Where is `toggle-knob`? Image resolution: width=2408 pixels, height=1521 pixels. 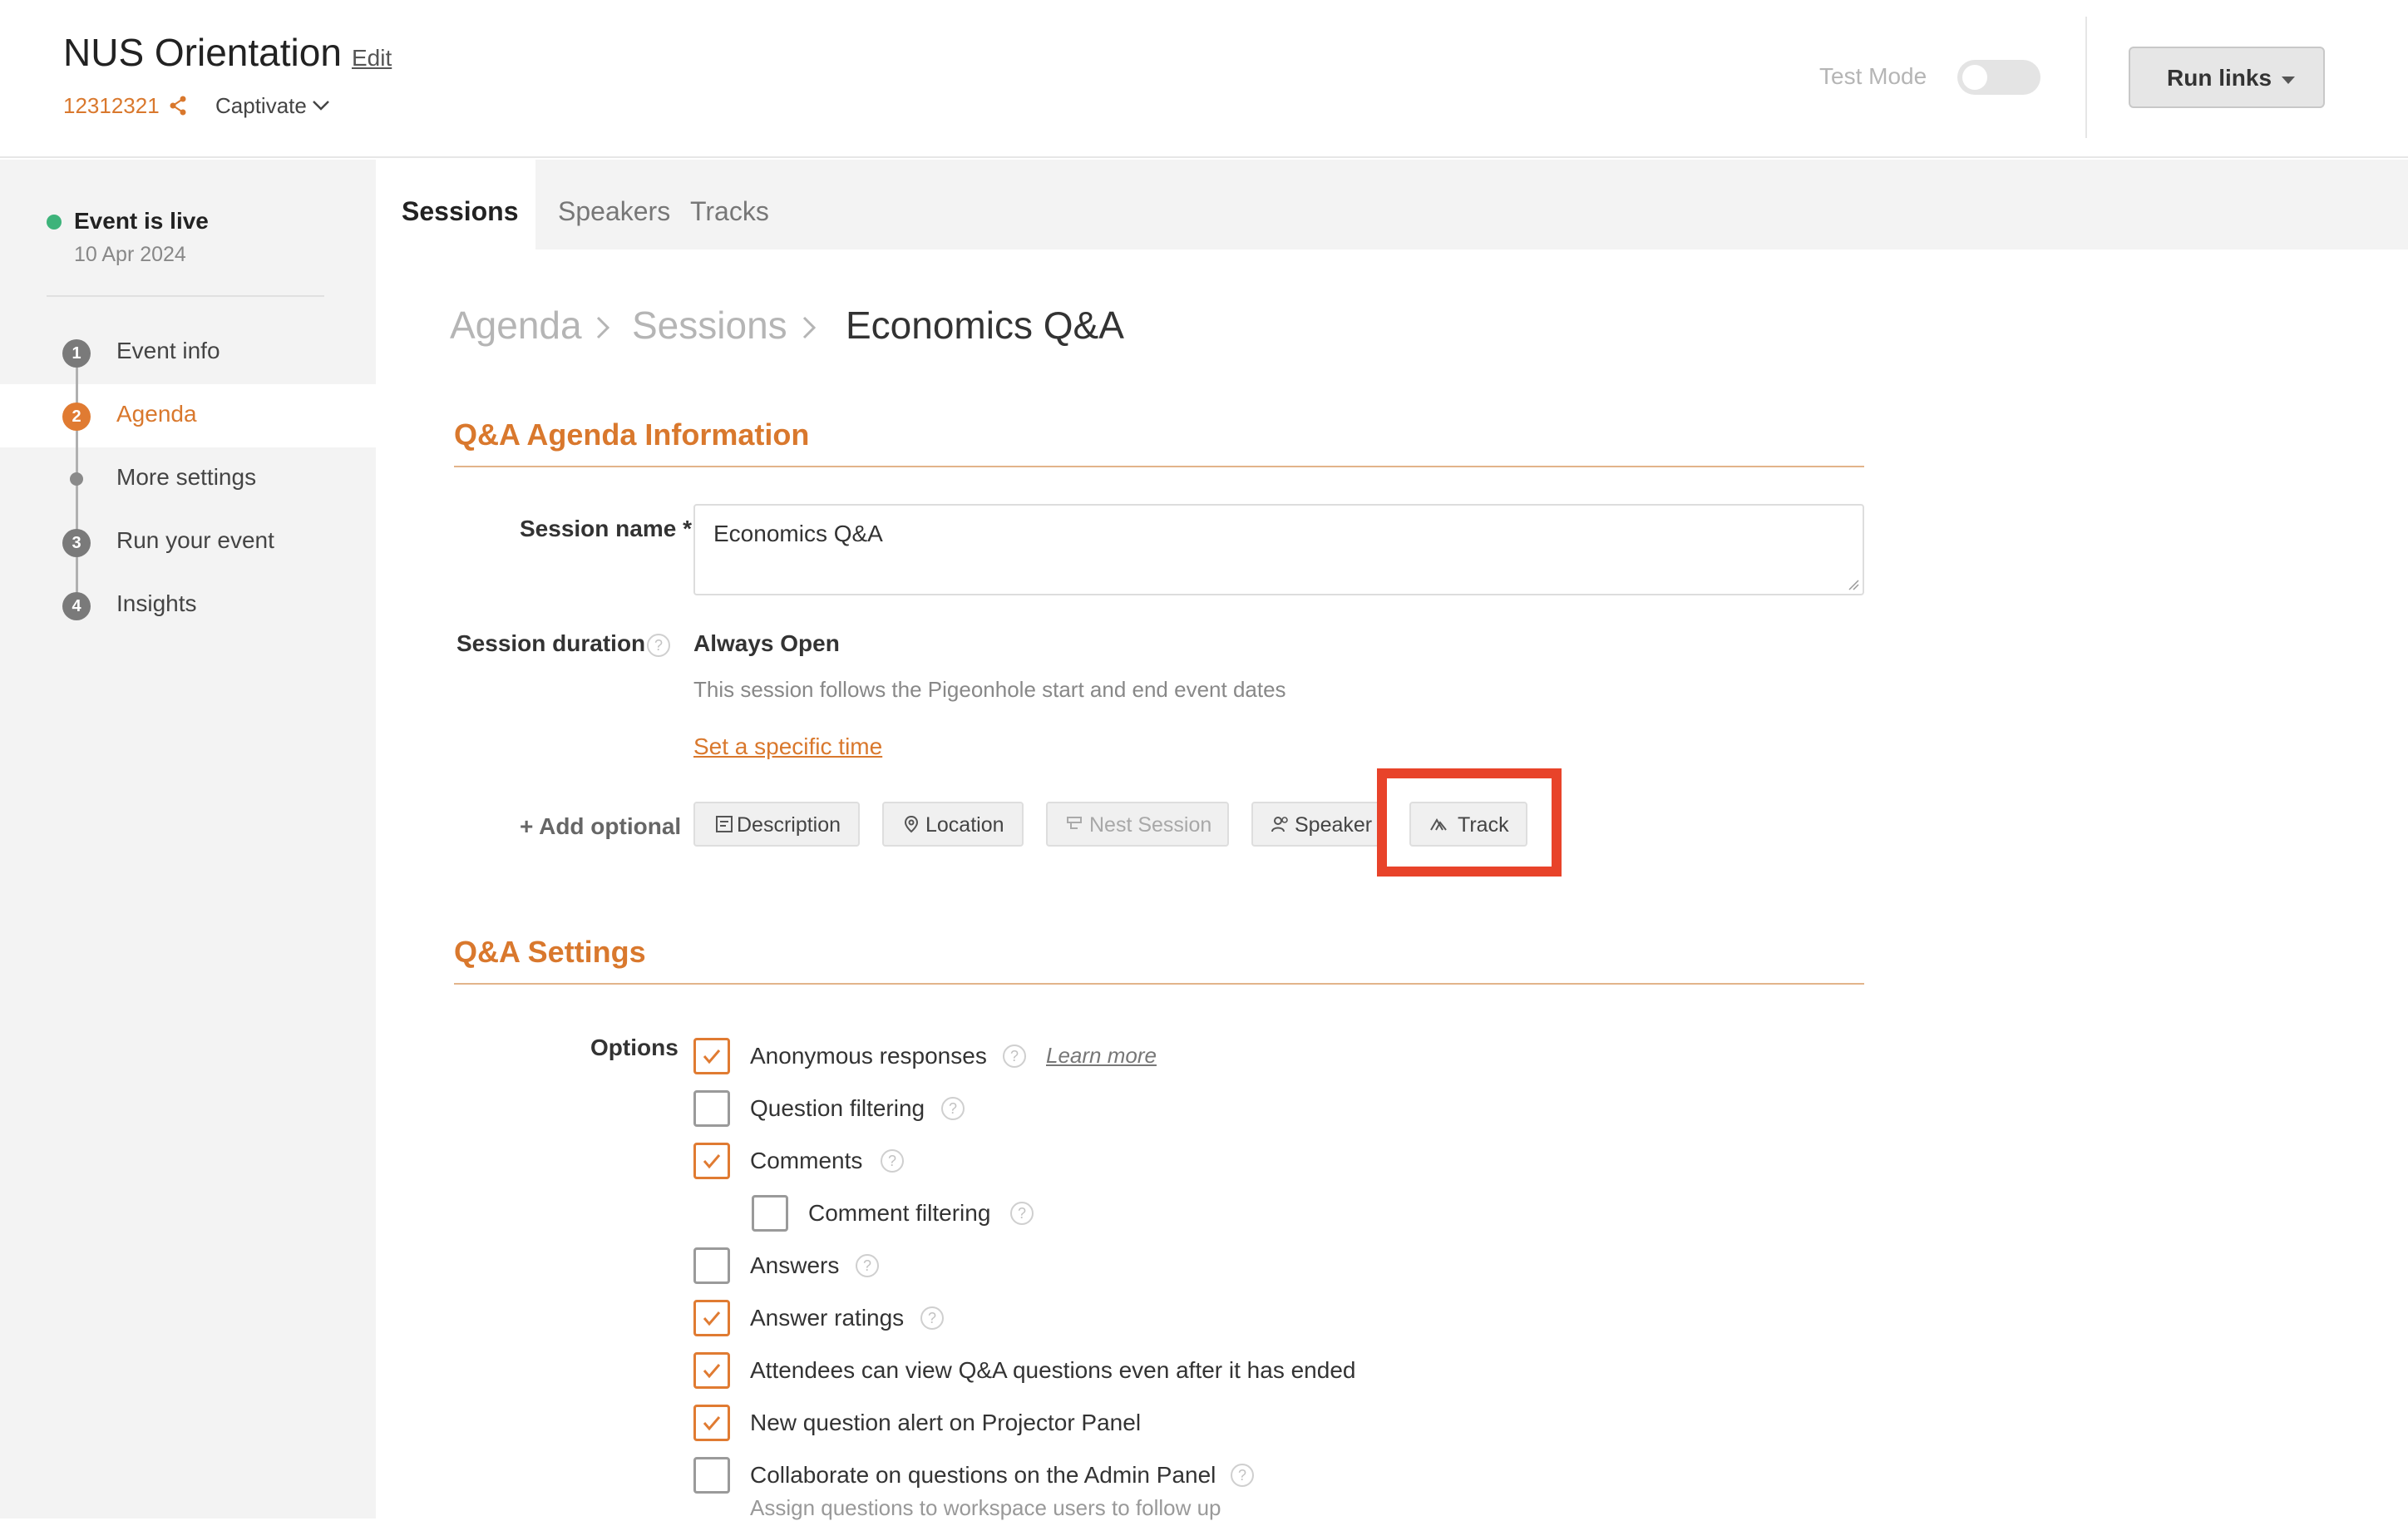 toggle-knob is located at coordinates (1975, 77).